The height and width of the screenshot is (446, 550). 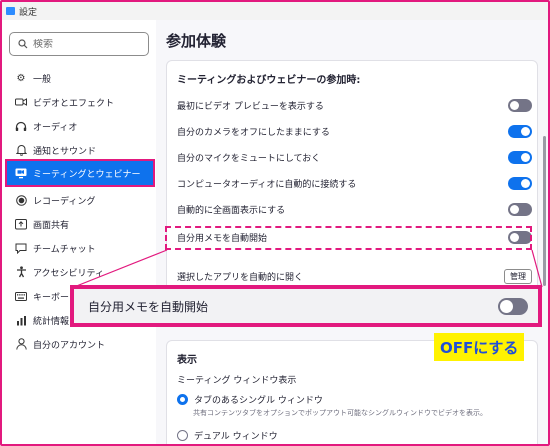 I want to click on setting-label: 自分のカメラをオフにしたままにする, so click(x=253, y=132).